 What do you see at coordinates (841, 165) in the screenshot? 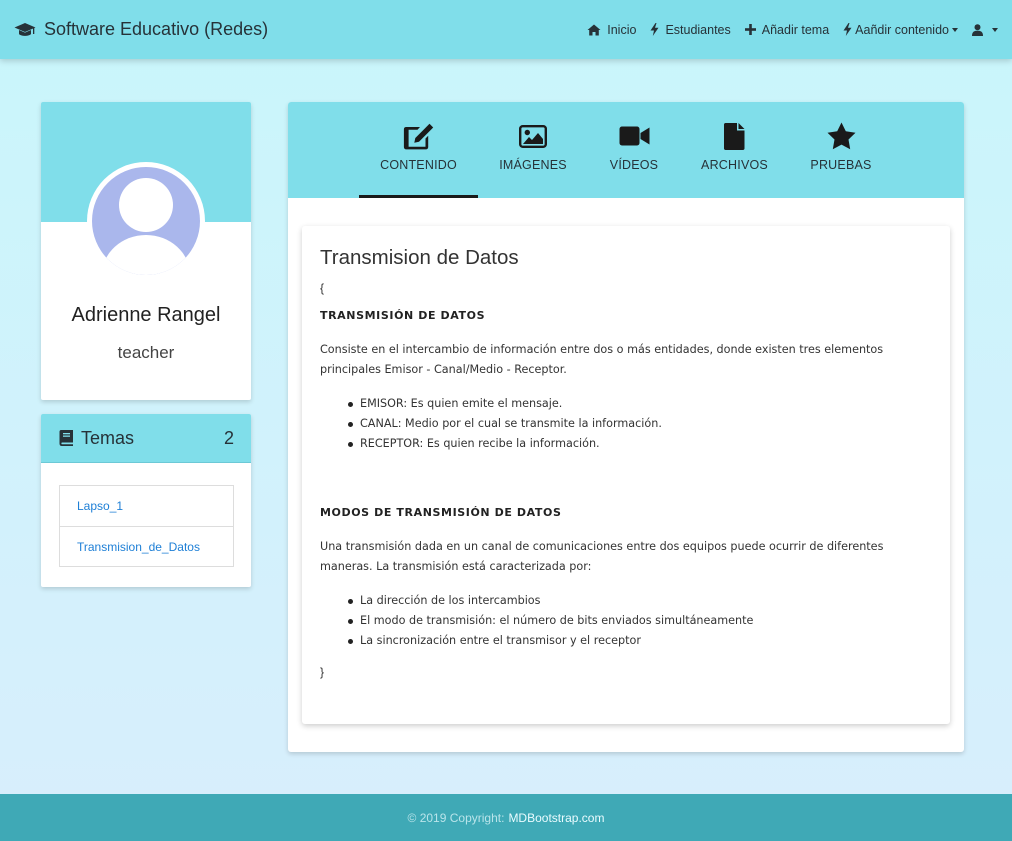
I see `tab-pruebas-label: PRUEBAS` at bounding box center [841, 165].